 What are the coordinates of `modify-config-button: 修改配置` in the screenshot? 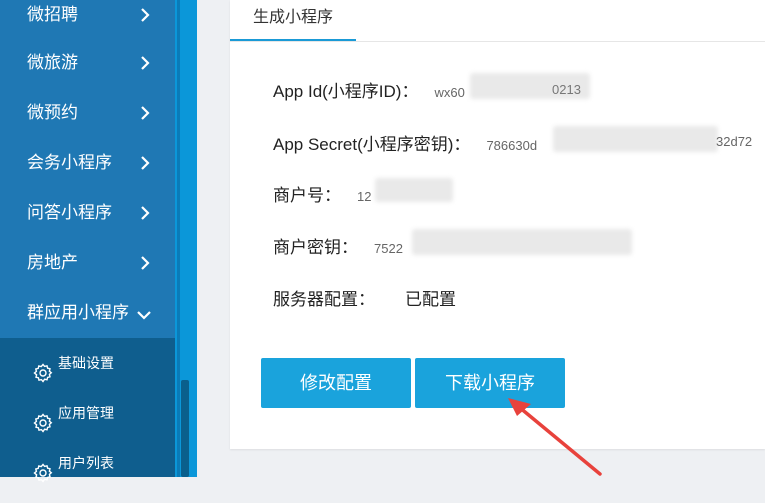 It's located at (336, 383).